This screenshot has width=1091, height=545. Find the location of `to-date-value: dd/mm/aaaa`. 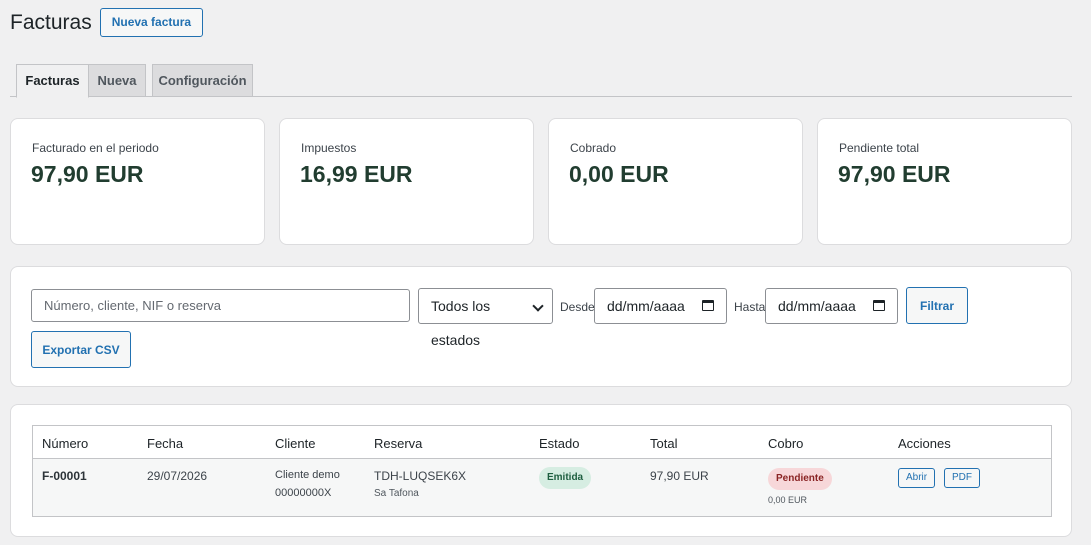

to-date-value: dd/mm/aaaa is located at coordinates (817, 306).